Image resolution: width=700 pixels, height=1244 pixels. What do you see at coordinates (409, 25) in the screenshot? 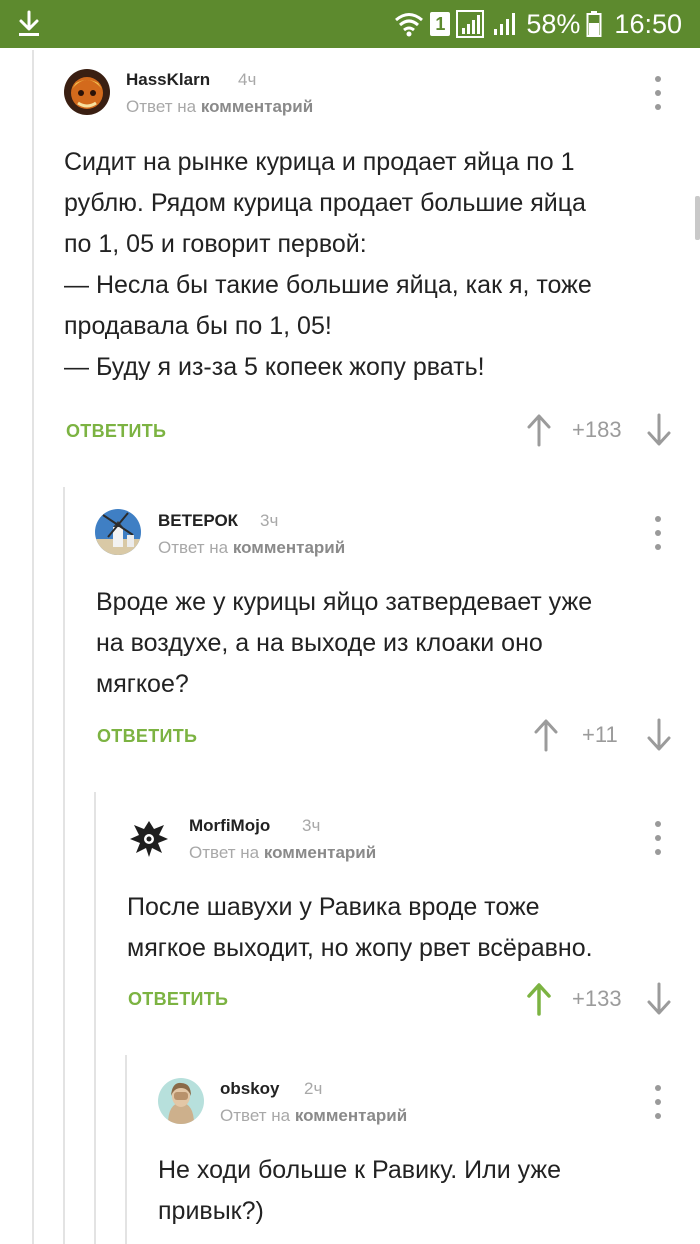
I see `wifi-icon` at bounding box center [409, 25].